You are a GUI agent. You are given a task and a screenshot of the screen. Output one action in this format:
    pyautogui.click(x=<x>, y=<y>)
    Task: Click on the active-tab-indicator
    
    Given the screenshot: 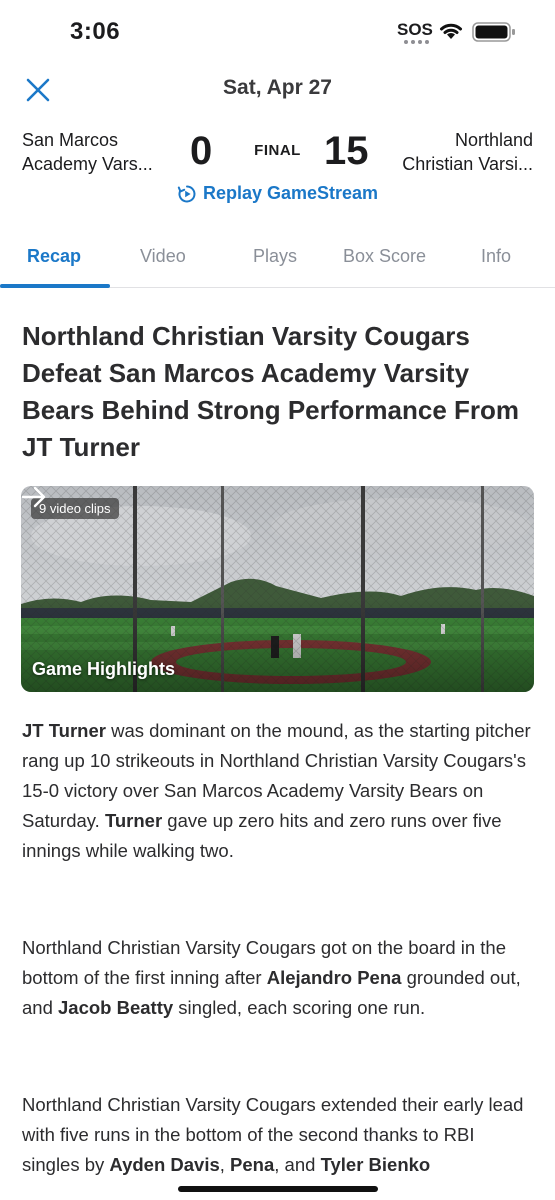 What is the action you would take?
    pyautogui.click(x=55, y=286)
    